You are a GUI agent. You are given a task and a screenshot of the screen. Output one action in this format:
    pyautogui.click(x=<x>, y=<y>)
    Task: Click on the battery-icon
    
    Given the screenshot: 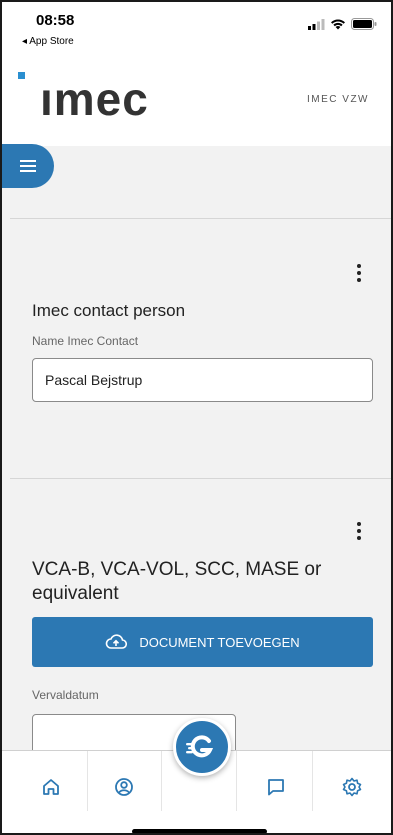 What is the action you would take?
    pyautogui.click(x=364, y=24)
    